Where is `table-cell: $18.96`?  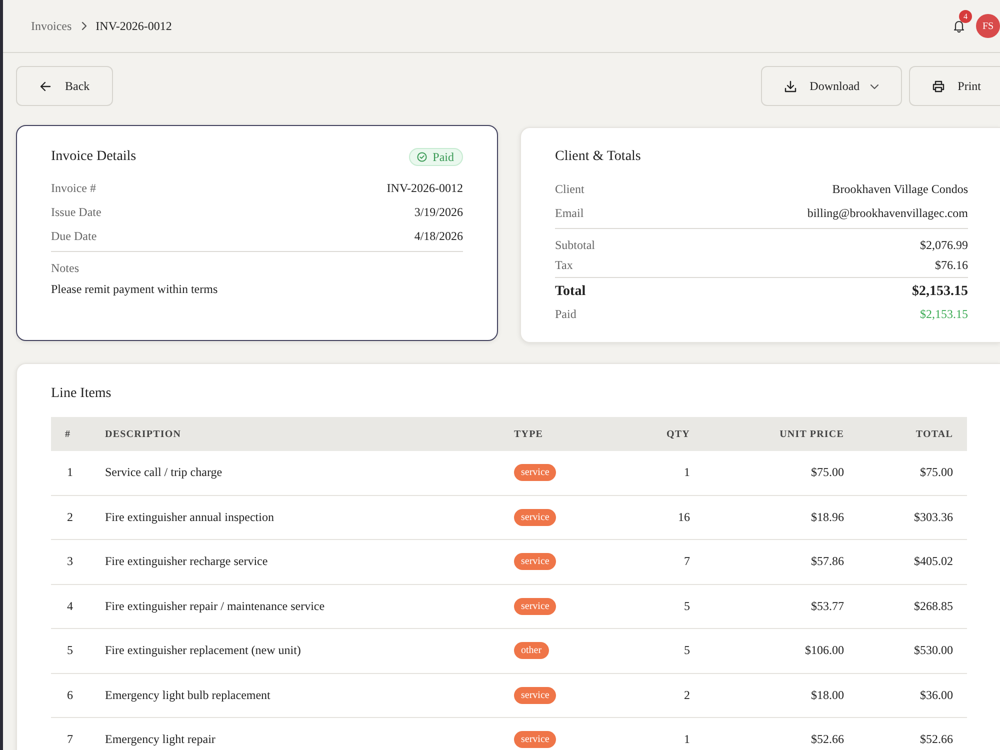
table-cell: $18.96 is located at coordinates (827, 517).